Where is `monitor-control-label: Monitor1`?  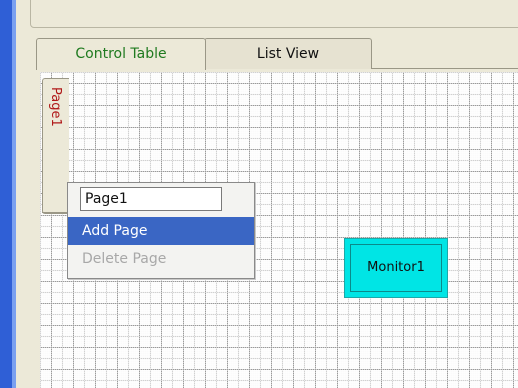
monitor-control-label: Monitor1 is located at coordinates (396, 268).